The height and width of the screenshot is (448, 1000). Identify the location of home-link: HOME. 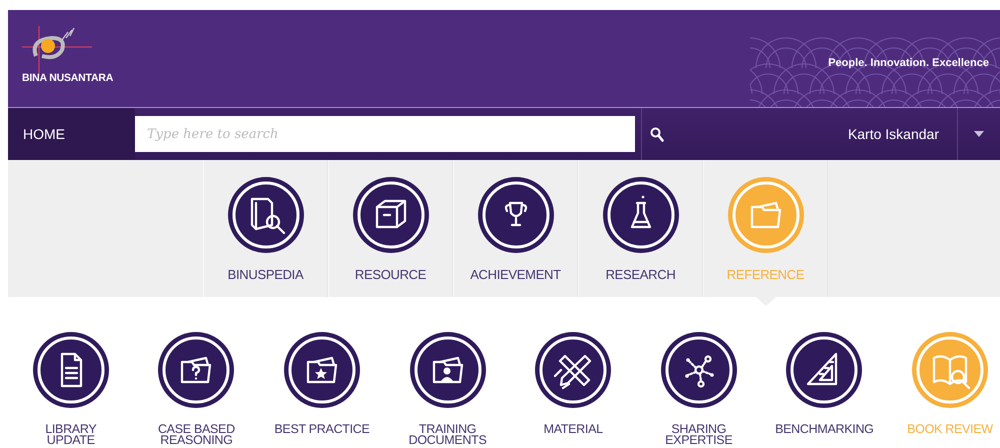
(71, 134).